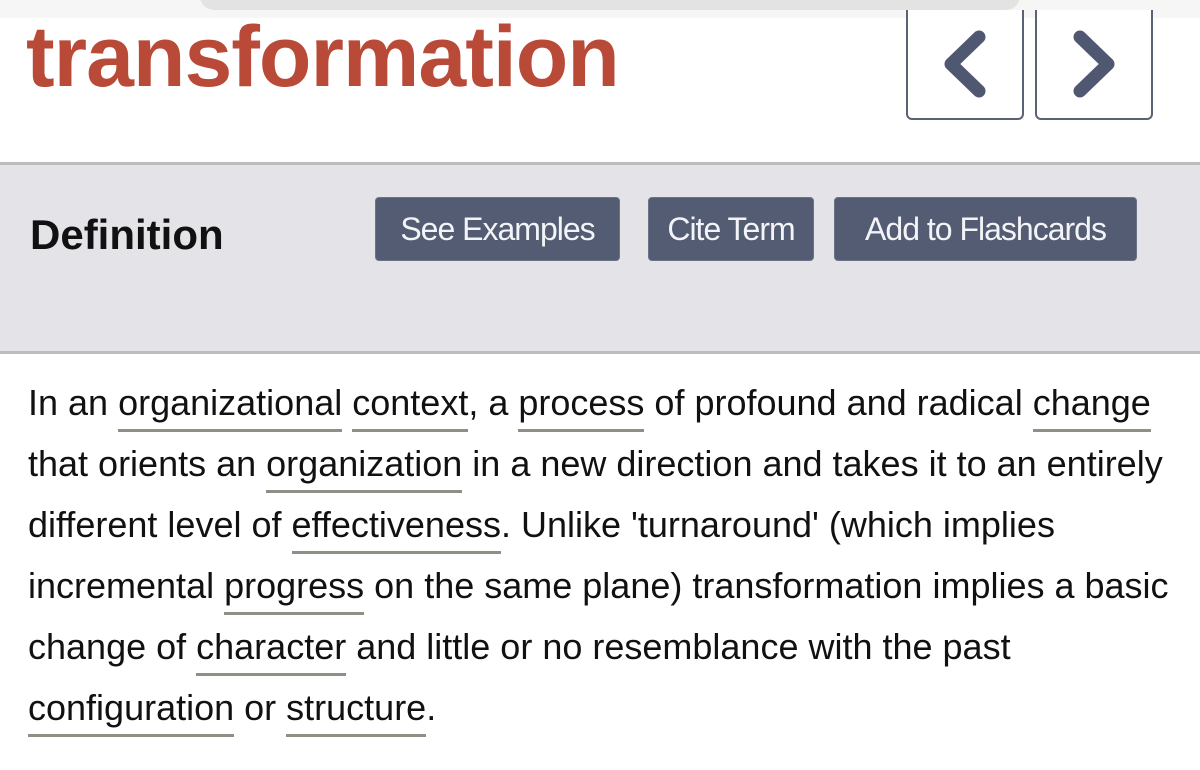  Describe the element at coordinates (364, 468) in the screenshot. I see `glossary-link: organization` at that location.